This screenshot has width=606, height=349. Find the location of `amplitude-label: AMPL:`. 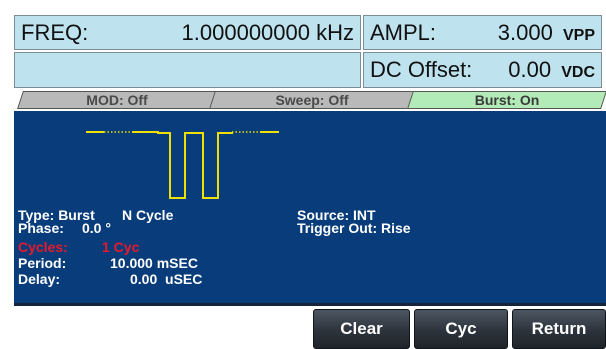

amplitude-label: AMPL: is located at coordinates (403, 32).